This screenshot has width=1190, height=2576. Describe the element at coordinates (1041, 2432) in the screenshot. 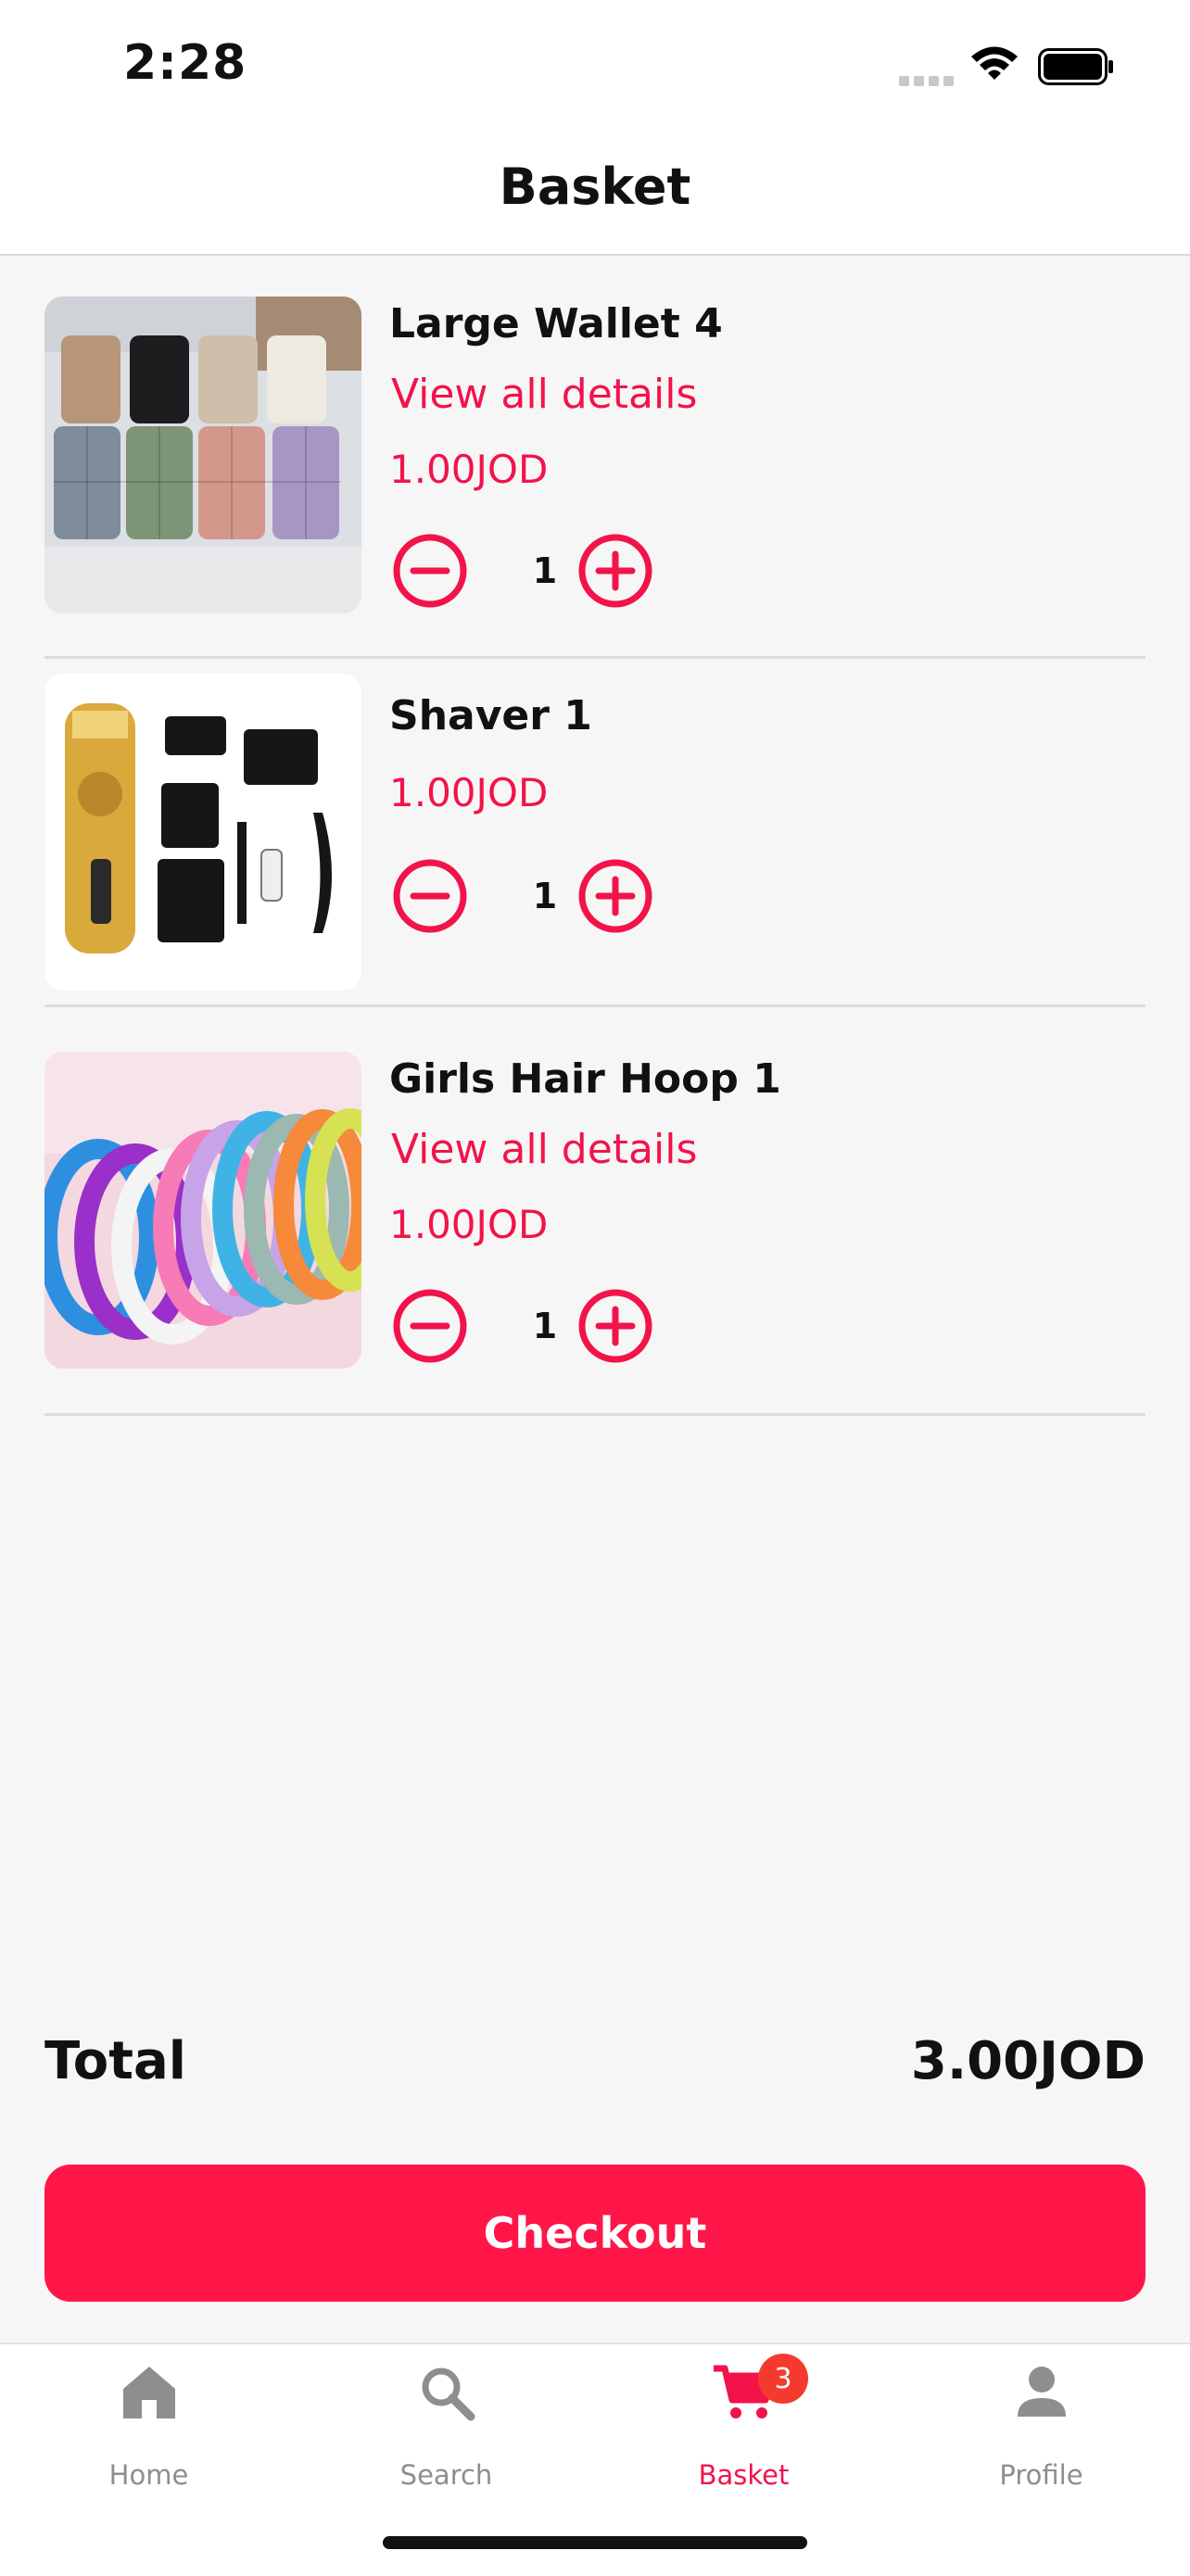

I see `tab-profile: Profile` at that location.